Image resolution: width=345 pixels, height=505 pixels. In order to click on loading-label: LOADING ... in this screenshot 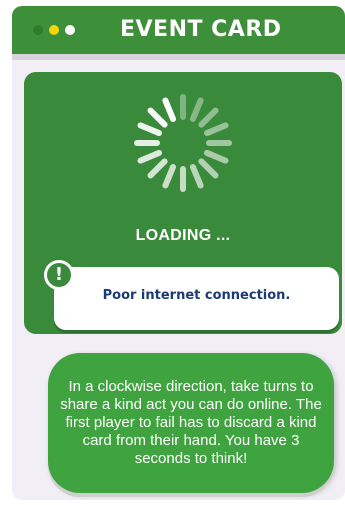, I will do `click(183, 235)`.